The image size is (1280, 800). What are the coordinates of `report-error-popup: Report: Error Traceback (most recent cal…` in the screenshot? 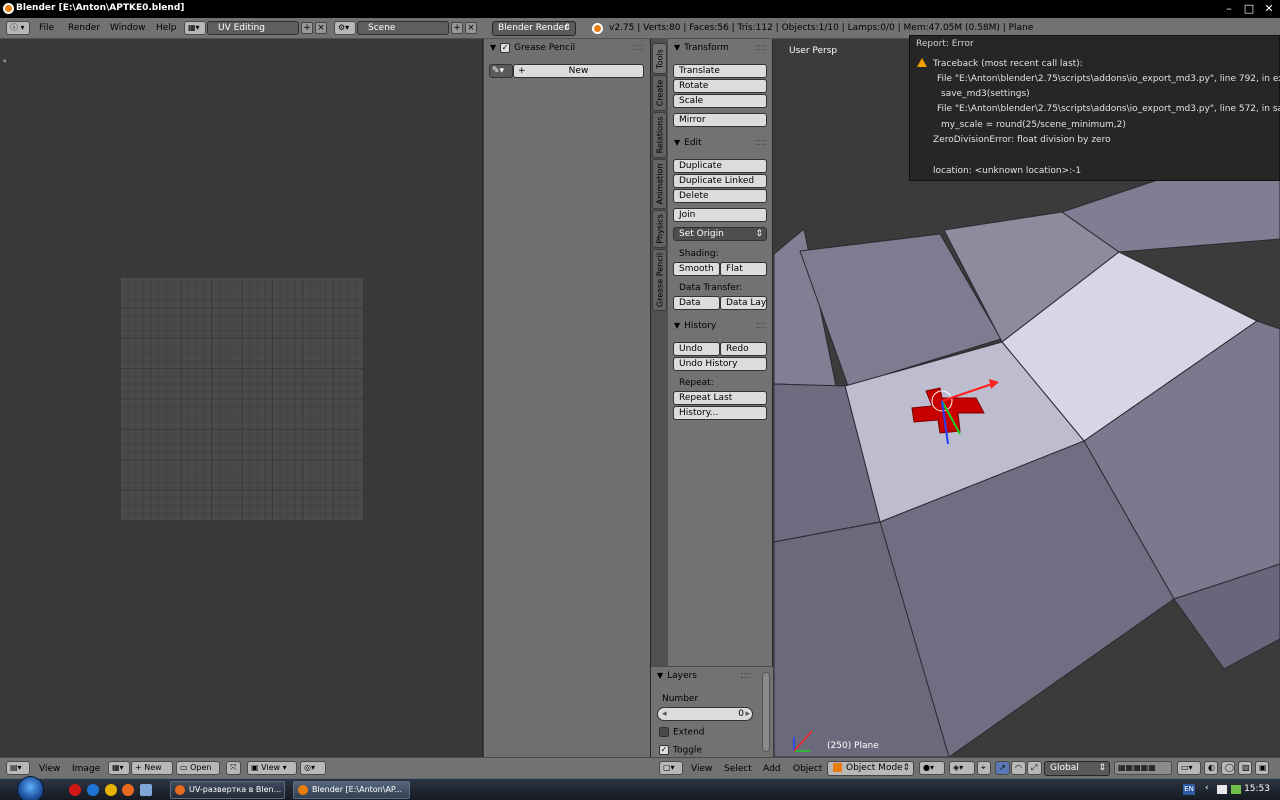 It's located at (1094, 108).